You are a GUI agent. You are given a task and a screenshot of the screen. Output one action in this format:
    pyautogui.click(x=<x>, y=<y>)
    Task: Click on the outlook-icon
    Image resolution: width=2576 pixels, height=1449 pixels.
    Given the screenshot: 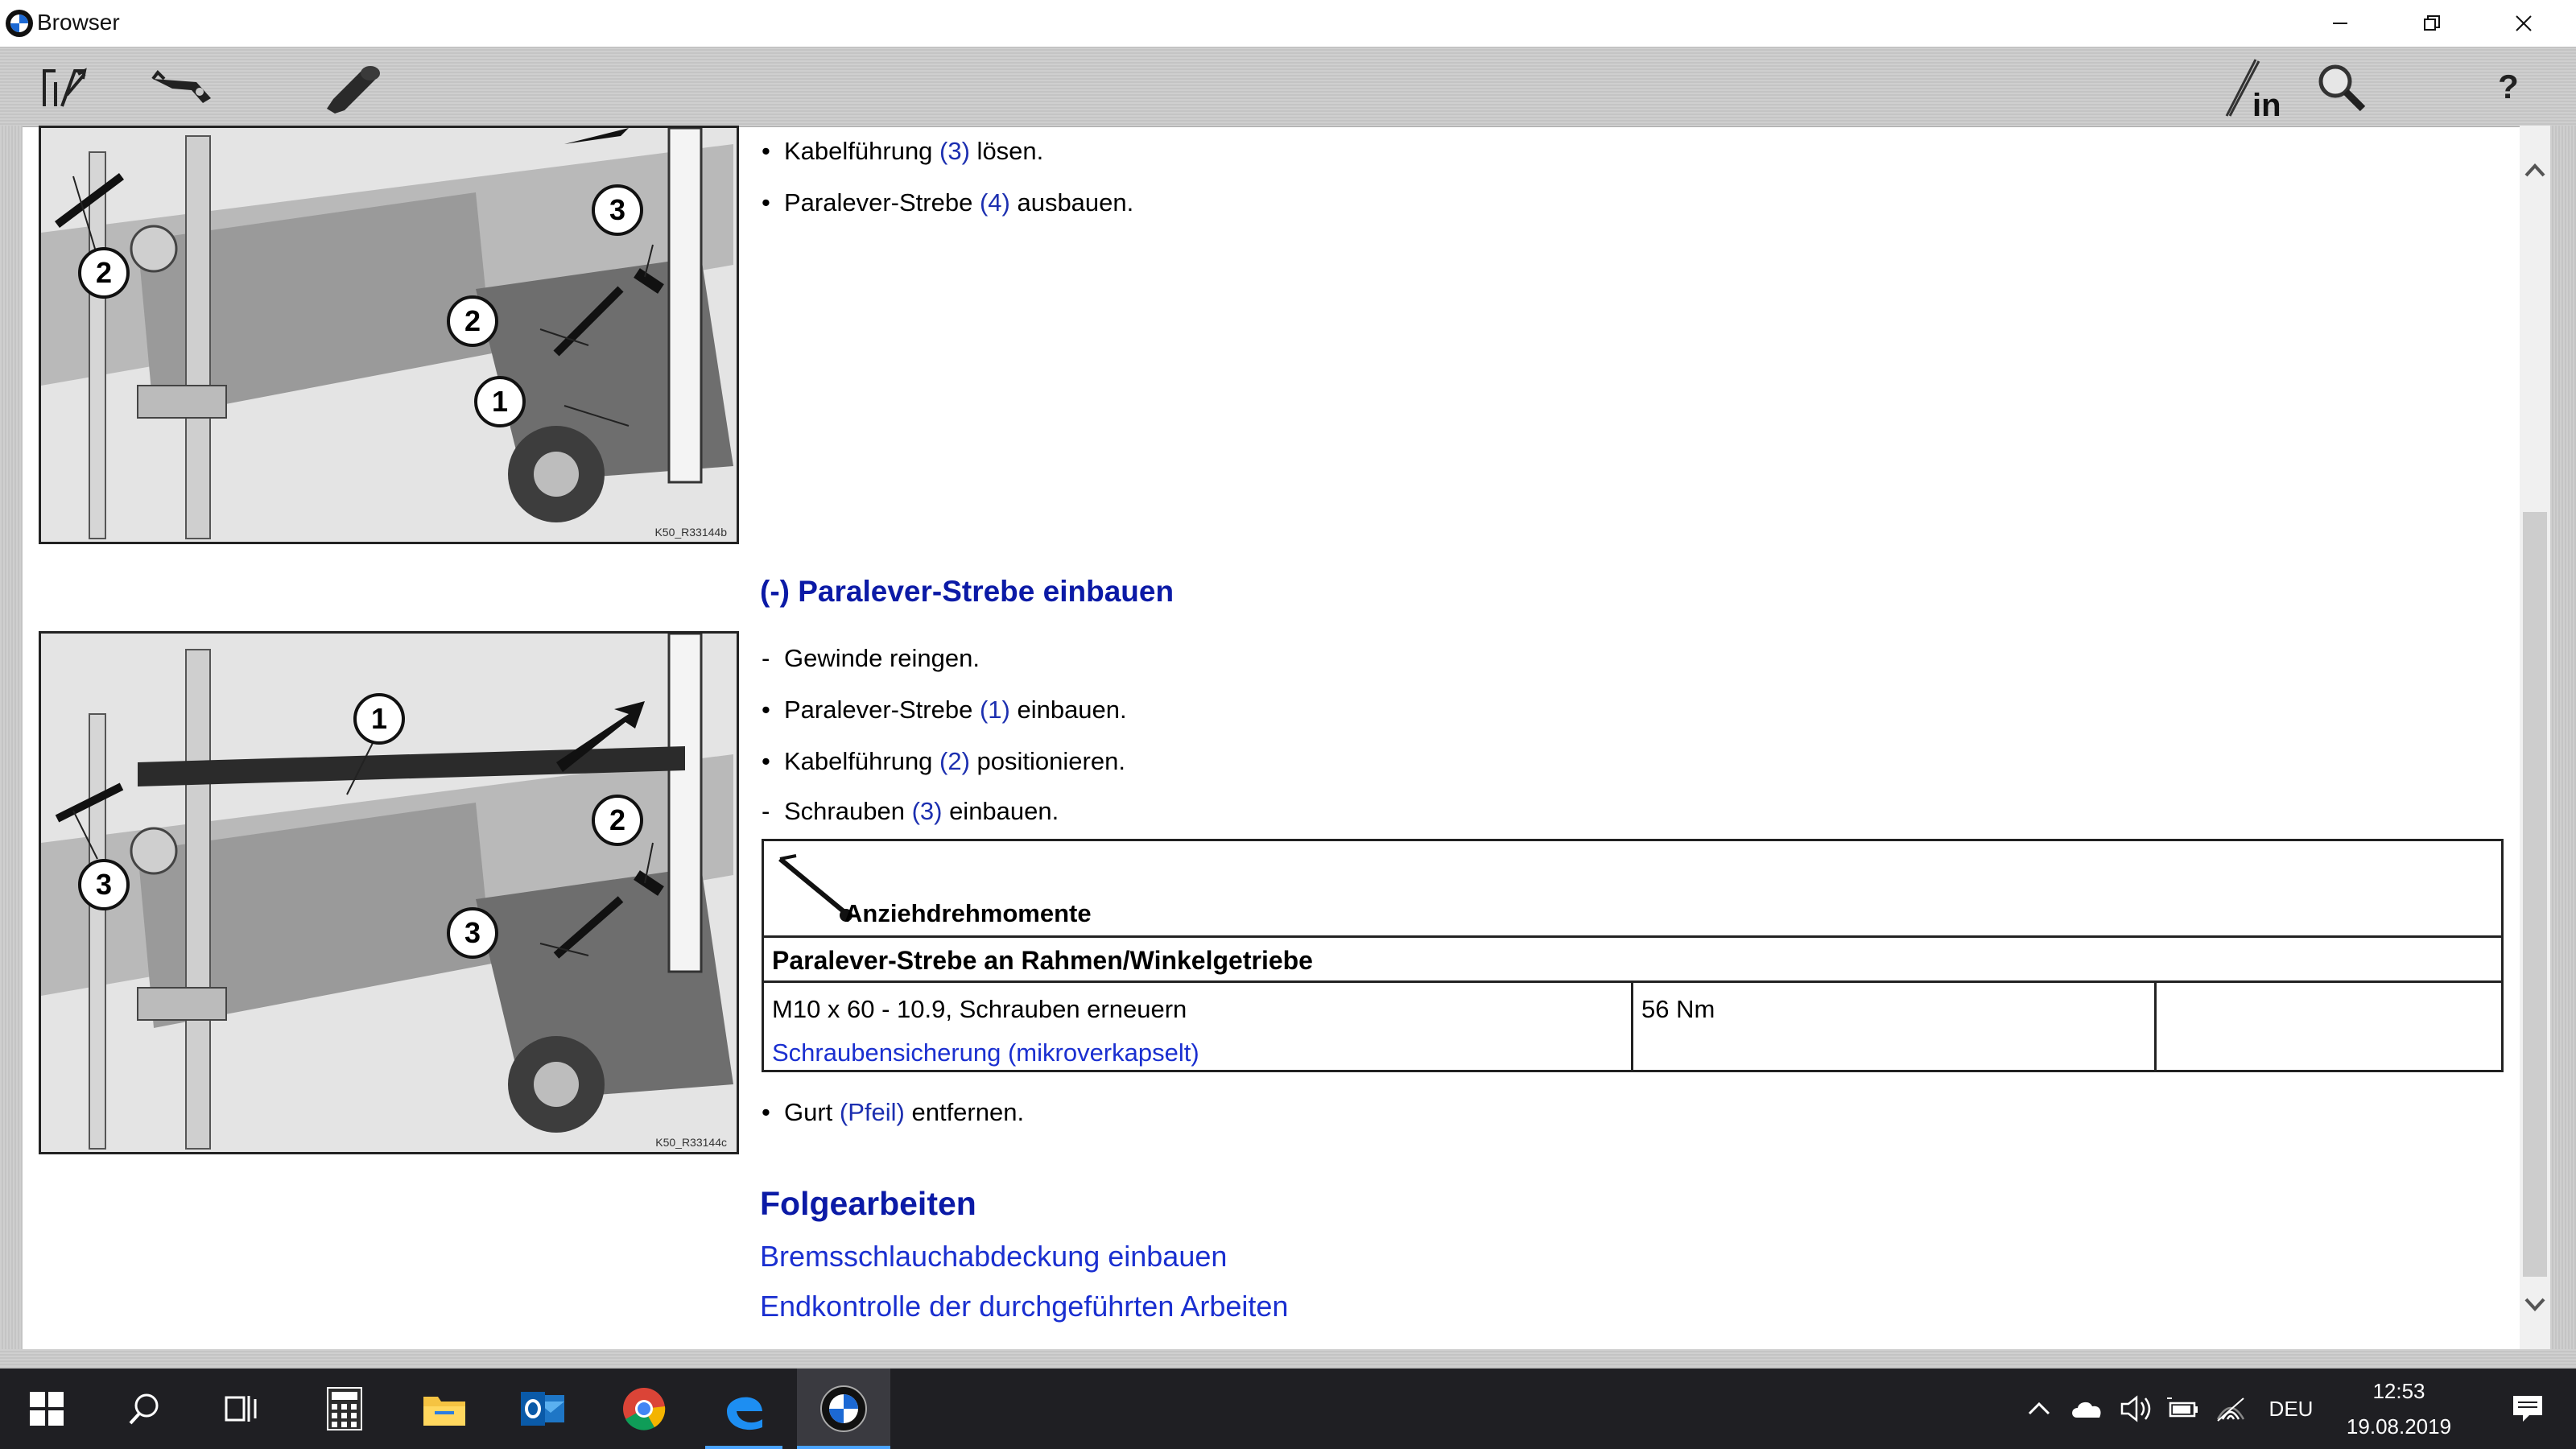 What is the action you would take?
    pyautogui.click(x=542, y=1409)
    